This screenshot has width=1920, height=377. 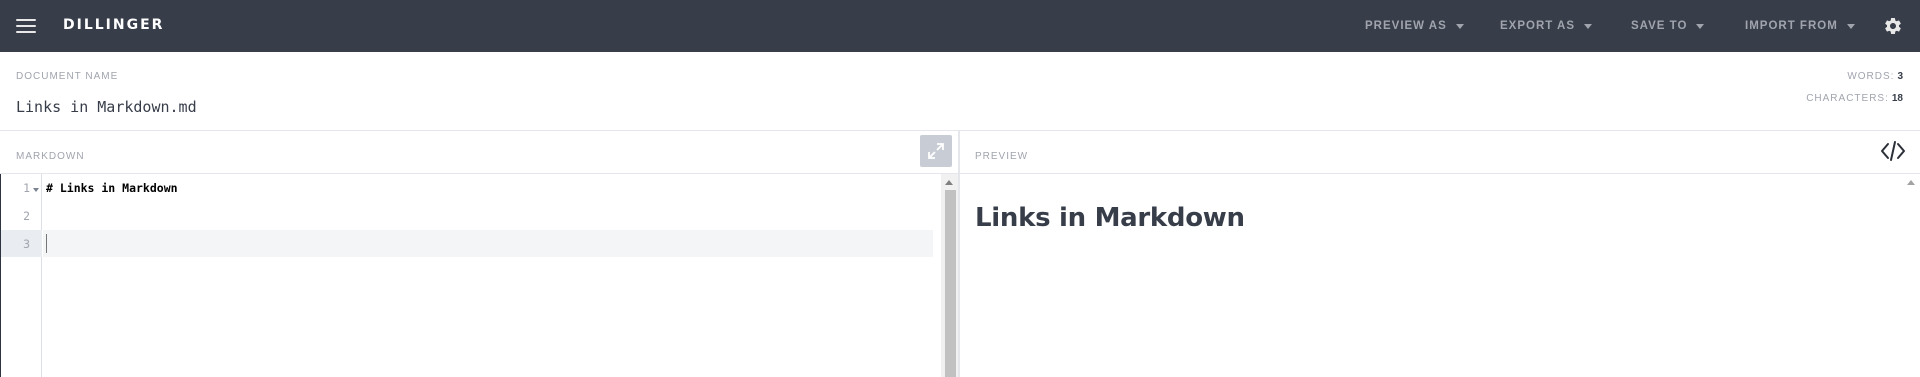 I want to click on line-number-gutter, so click(x=21, y=275).